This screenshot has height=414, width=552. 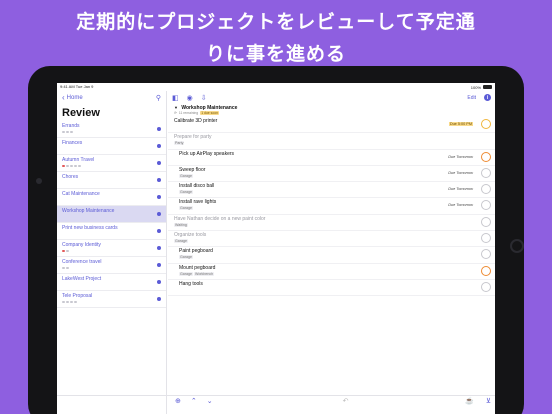 What do you see at coordinates (487, 87) in the screenshot?
I see `battery-icon` at bounding box center [487, 87].